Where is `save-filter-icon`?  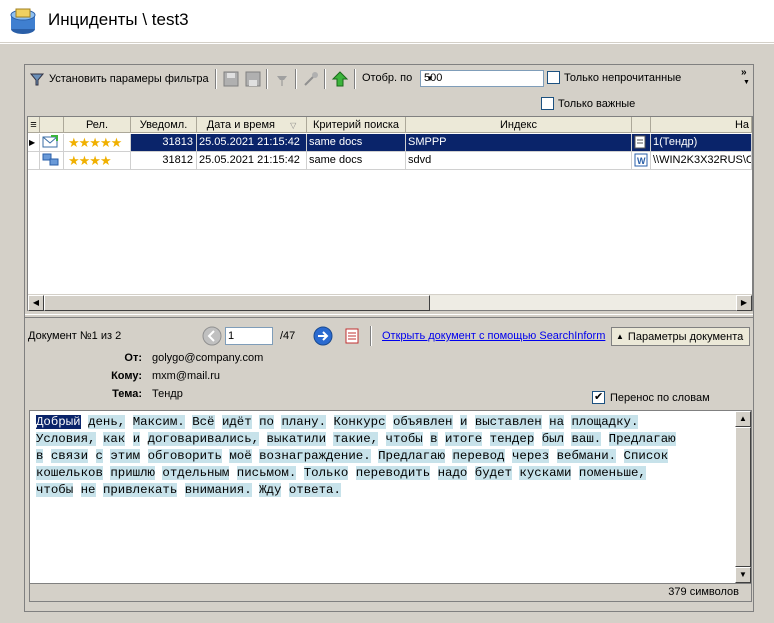
save-filter-icon is located at coordinates (231, 79).